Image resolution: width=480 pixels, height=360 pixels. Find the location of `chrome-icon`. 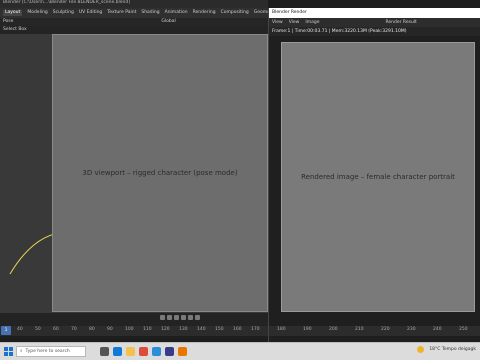

chrome-icon is located at coordinates (143, 351).